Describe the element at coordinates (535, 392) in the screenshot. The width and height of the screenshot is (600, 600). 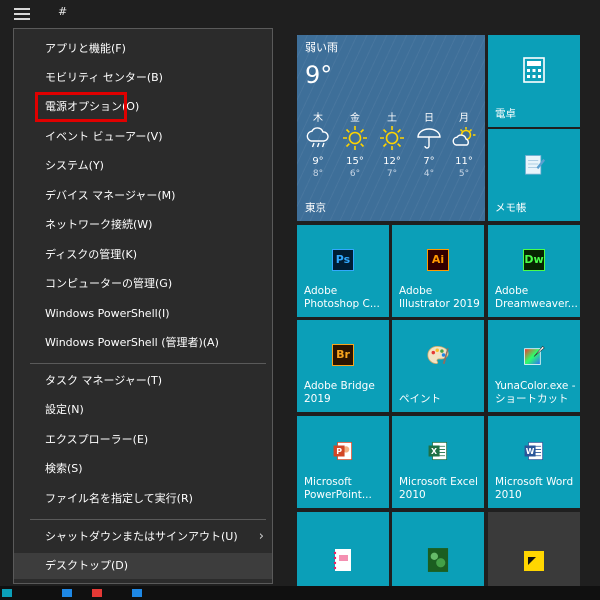
I see `tile-label: YunaColor.exe - ショートカット` at that location.